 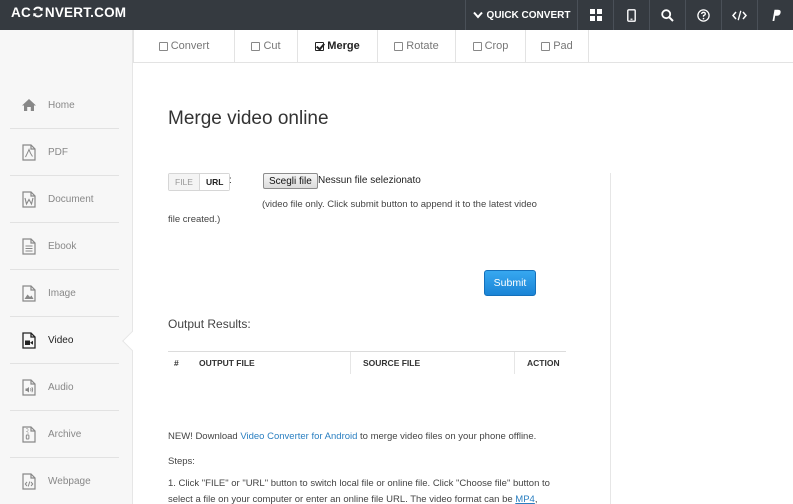 I want to click on video-icon, so click(x=29, y=340).